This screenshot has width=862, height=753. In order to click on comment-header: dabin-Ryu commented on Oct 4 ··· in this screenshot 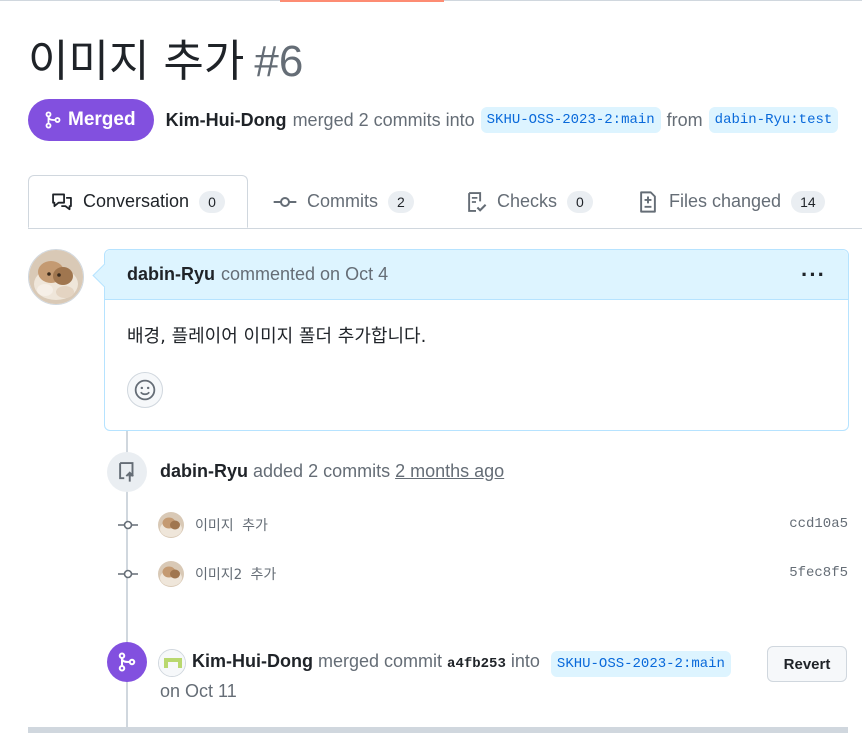, I will do `click(470, 275)`.